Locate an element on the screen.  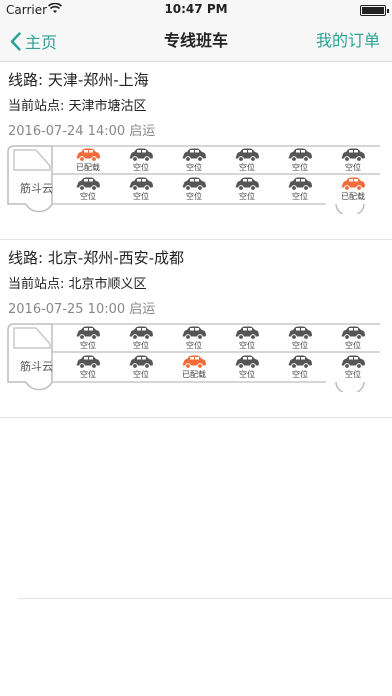
clock: 10:47 PM is located at coordinates (196, 9).